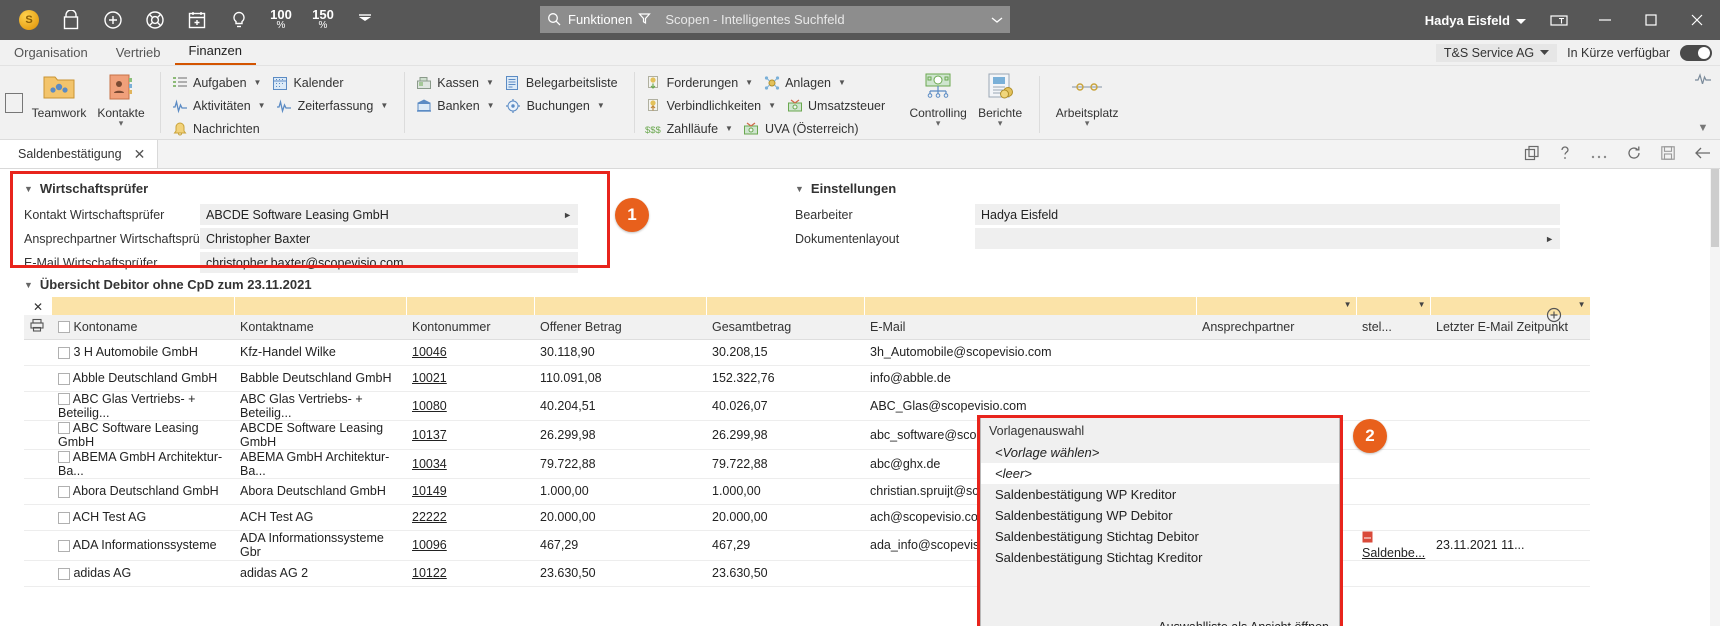 The width and height of the screenshot is (1720, 626). What do you see at coordinates (28, 285) in the screenshot?
I see `collapse-triangle-icon: ▼` at bounding box center [28, 285].